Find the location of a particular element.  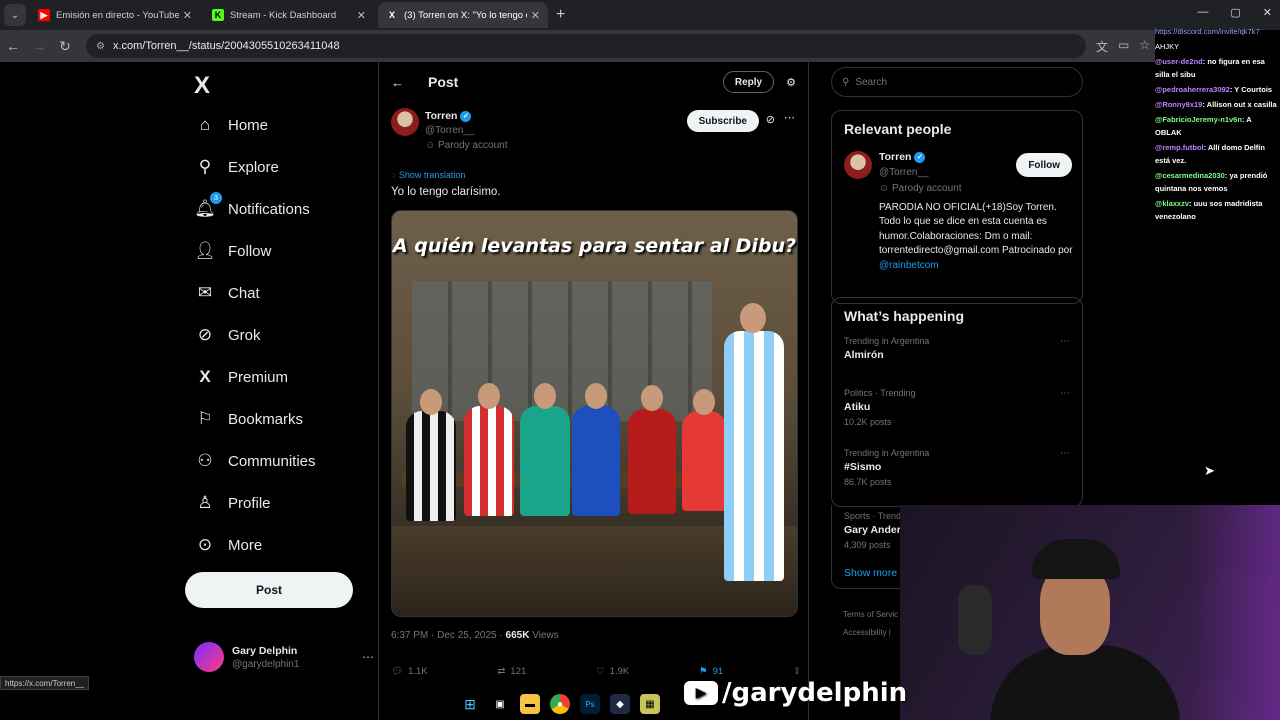

chat-message: @klaxxzv: uuu sos madridista venezolano is located at coordinates (1217, 210).